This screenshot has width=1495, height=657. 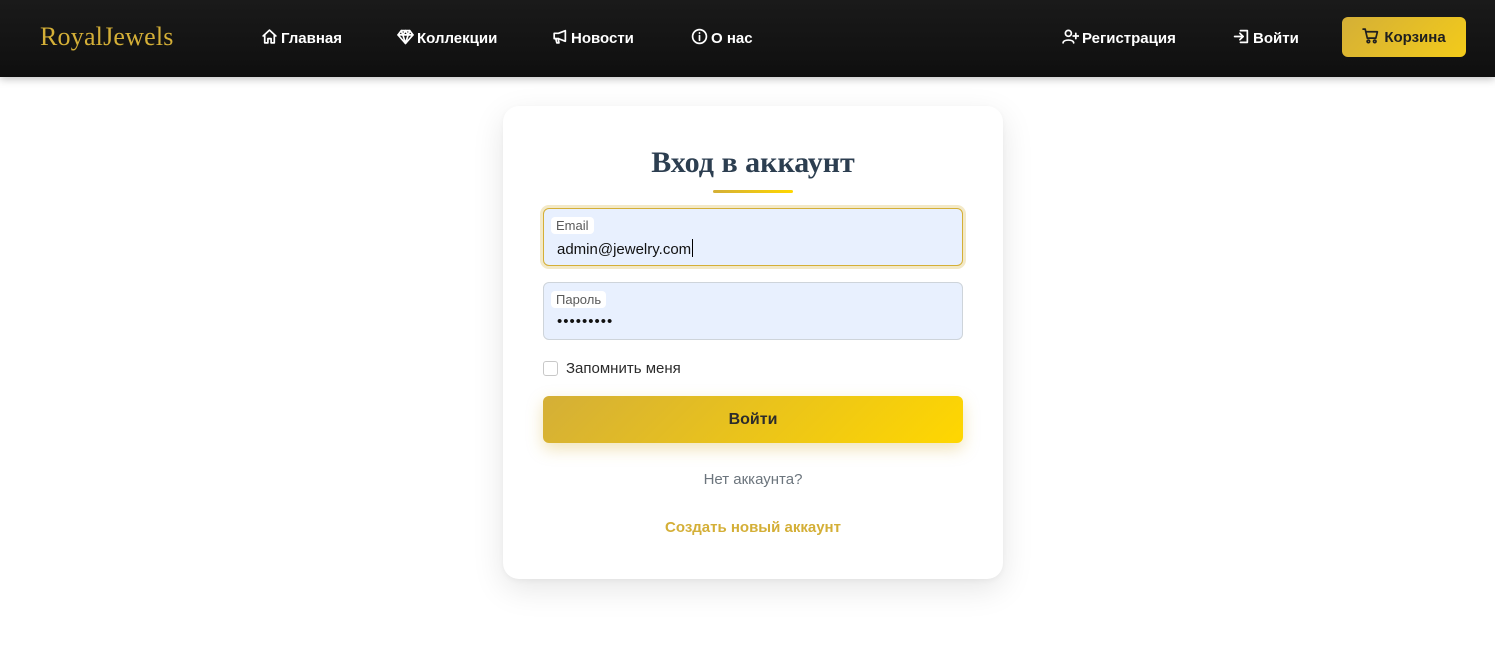 I want to click on password-value: •••••••••, so click(x=585, y=321).